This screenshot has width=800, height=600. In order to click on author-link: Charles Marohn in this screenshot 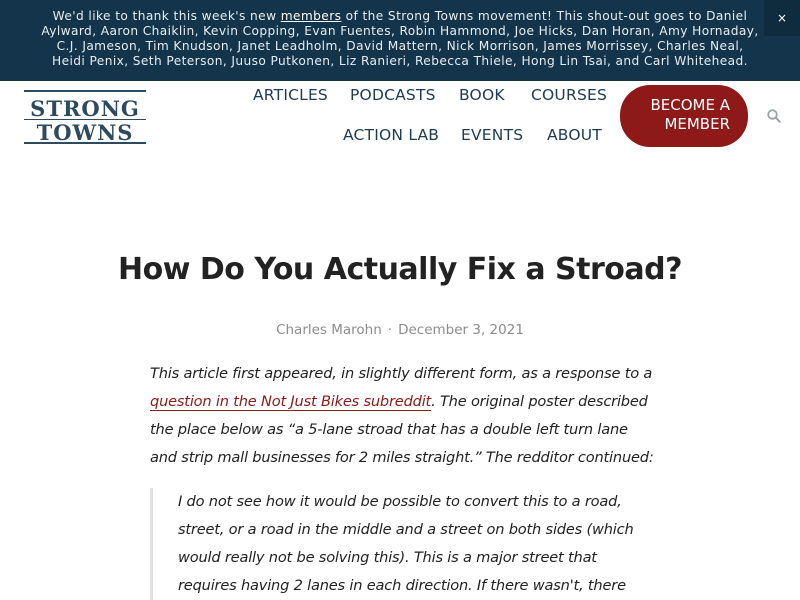, I will do `click(329, 330)`.